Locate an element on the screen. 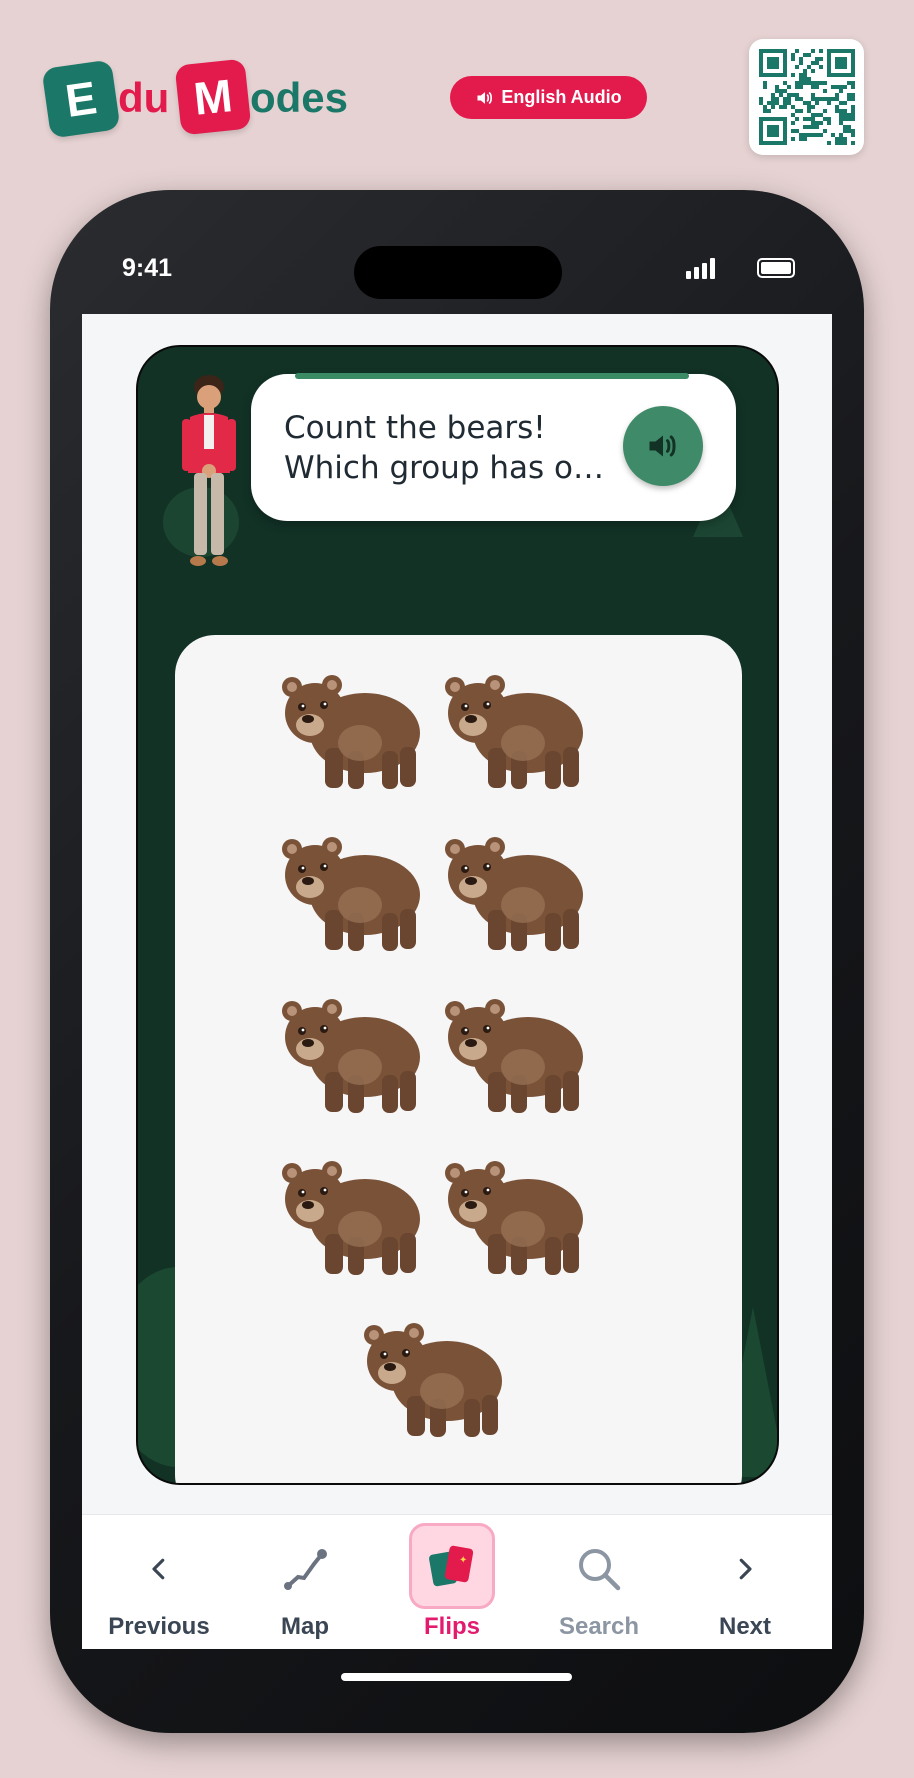 The height and width of the screenshot is (1778, 914). qr-code is located at coordinates (806, 97).